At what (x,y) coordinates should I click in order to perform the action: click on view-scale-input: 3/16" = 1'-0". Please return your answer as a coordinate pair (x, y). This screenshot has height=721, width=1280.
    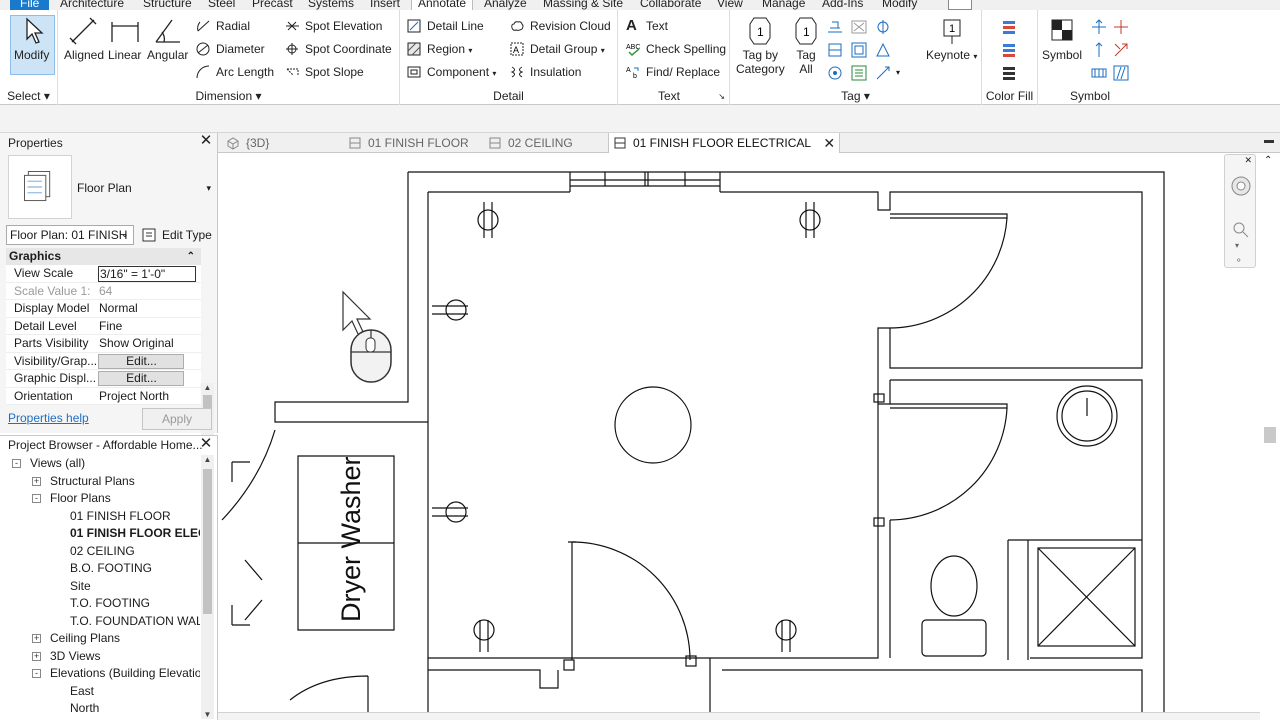
    Looking at the image, I should click on (147, 274).